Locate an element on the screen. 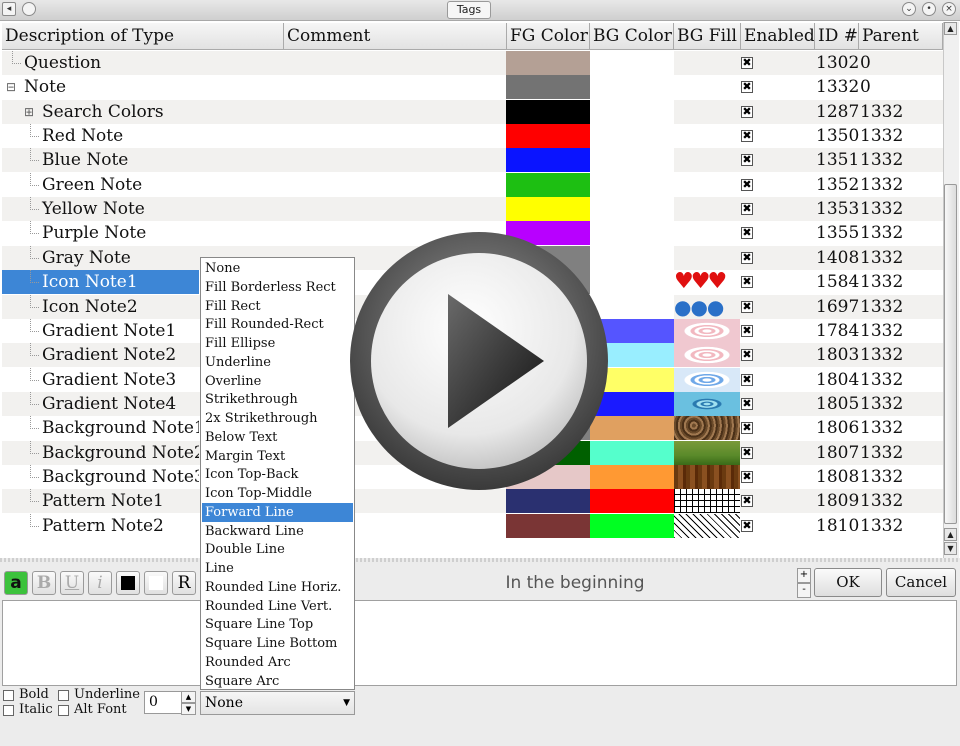 This screenshot has height=746, width=960. dropdown-option: Rounded Line Horiz. is located at coordinates (277, 587).